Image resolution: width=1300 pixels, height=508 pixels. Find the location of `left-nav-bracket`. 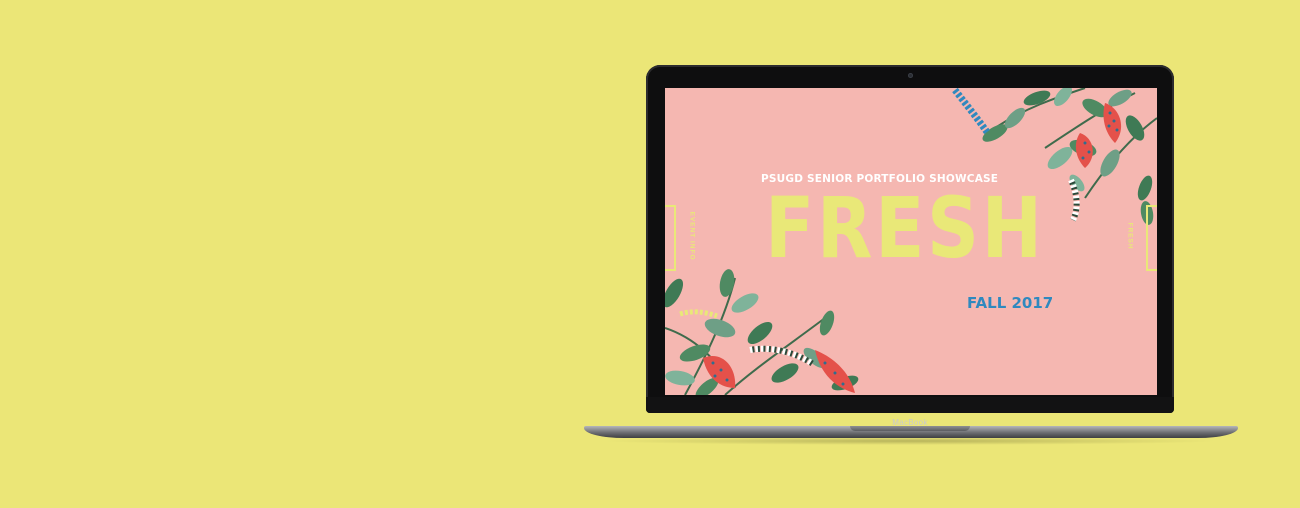

left-nav-bracket is located at coordinates (670, 238).